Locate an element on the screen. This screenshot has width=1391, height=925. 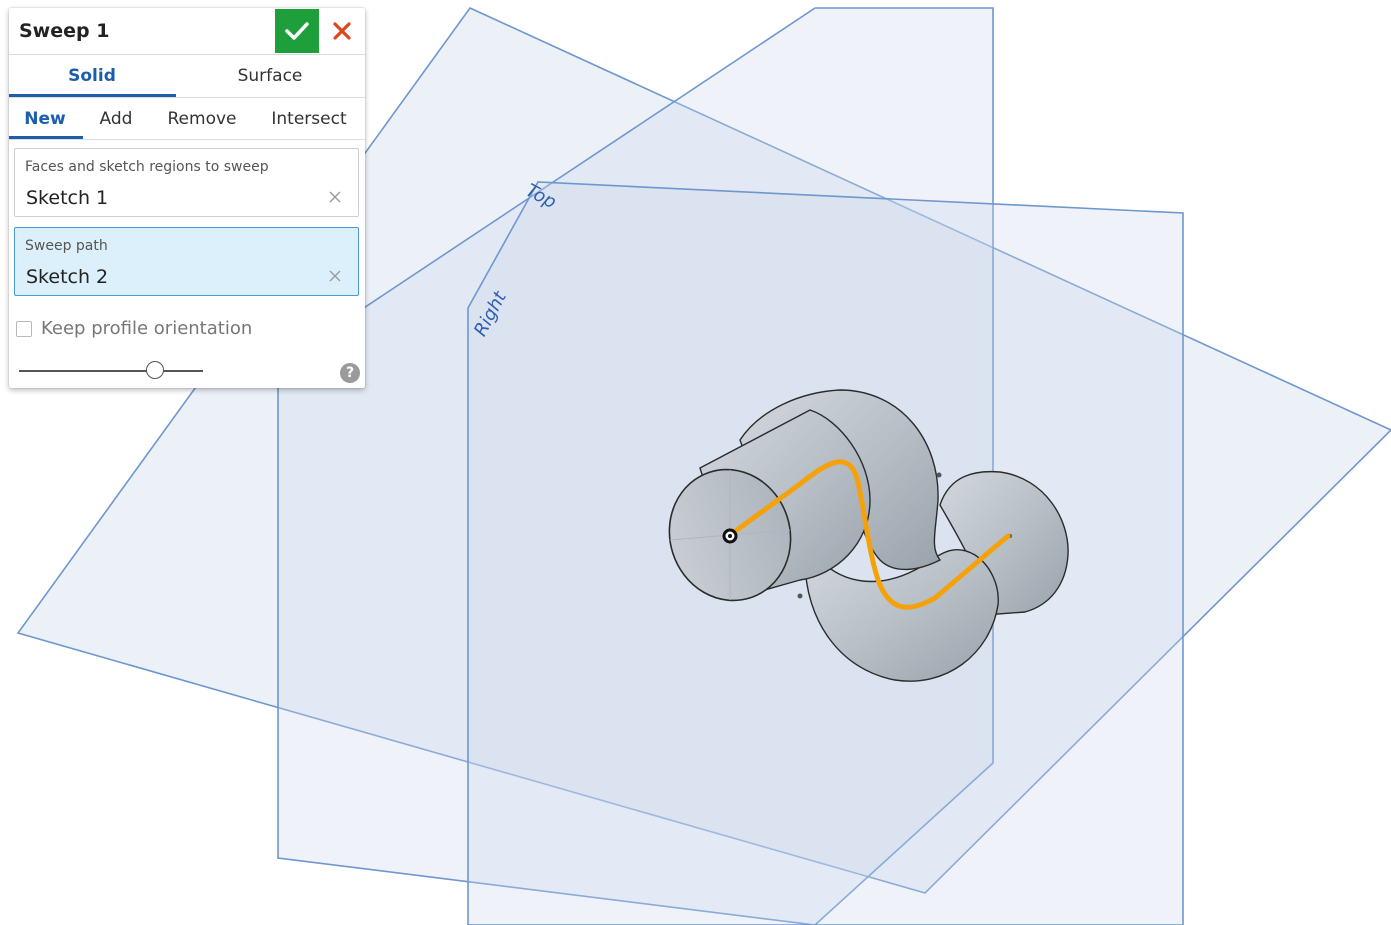
close-icon is located at coordinates (342, 31).